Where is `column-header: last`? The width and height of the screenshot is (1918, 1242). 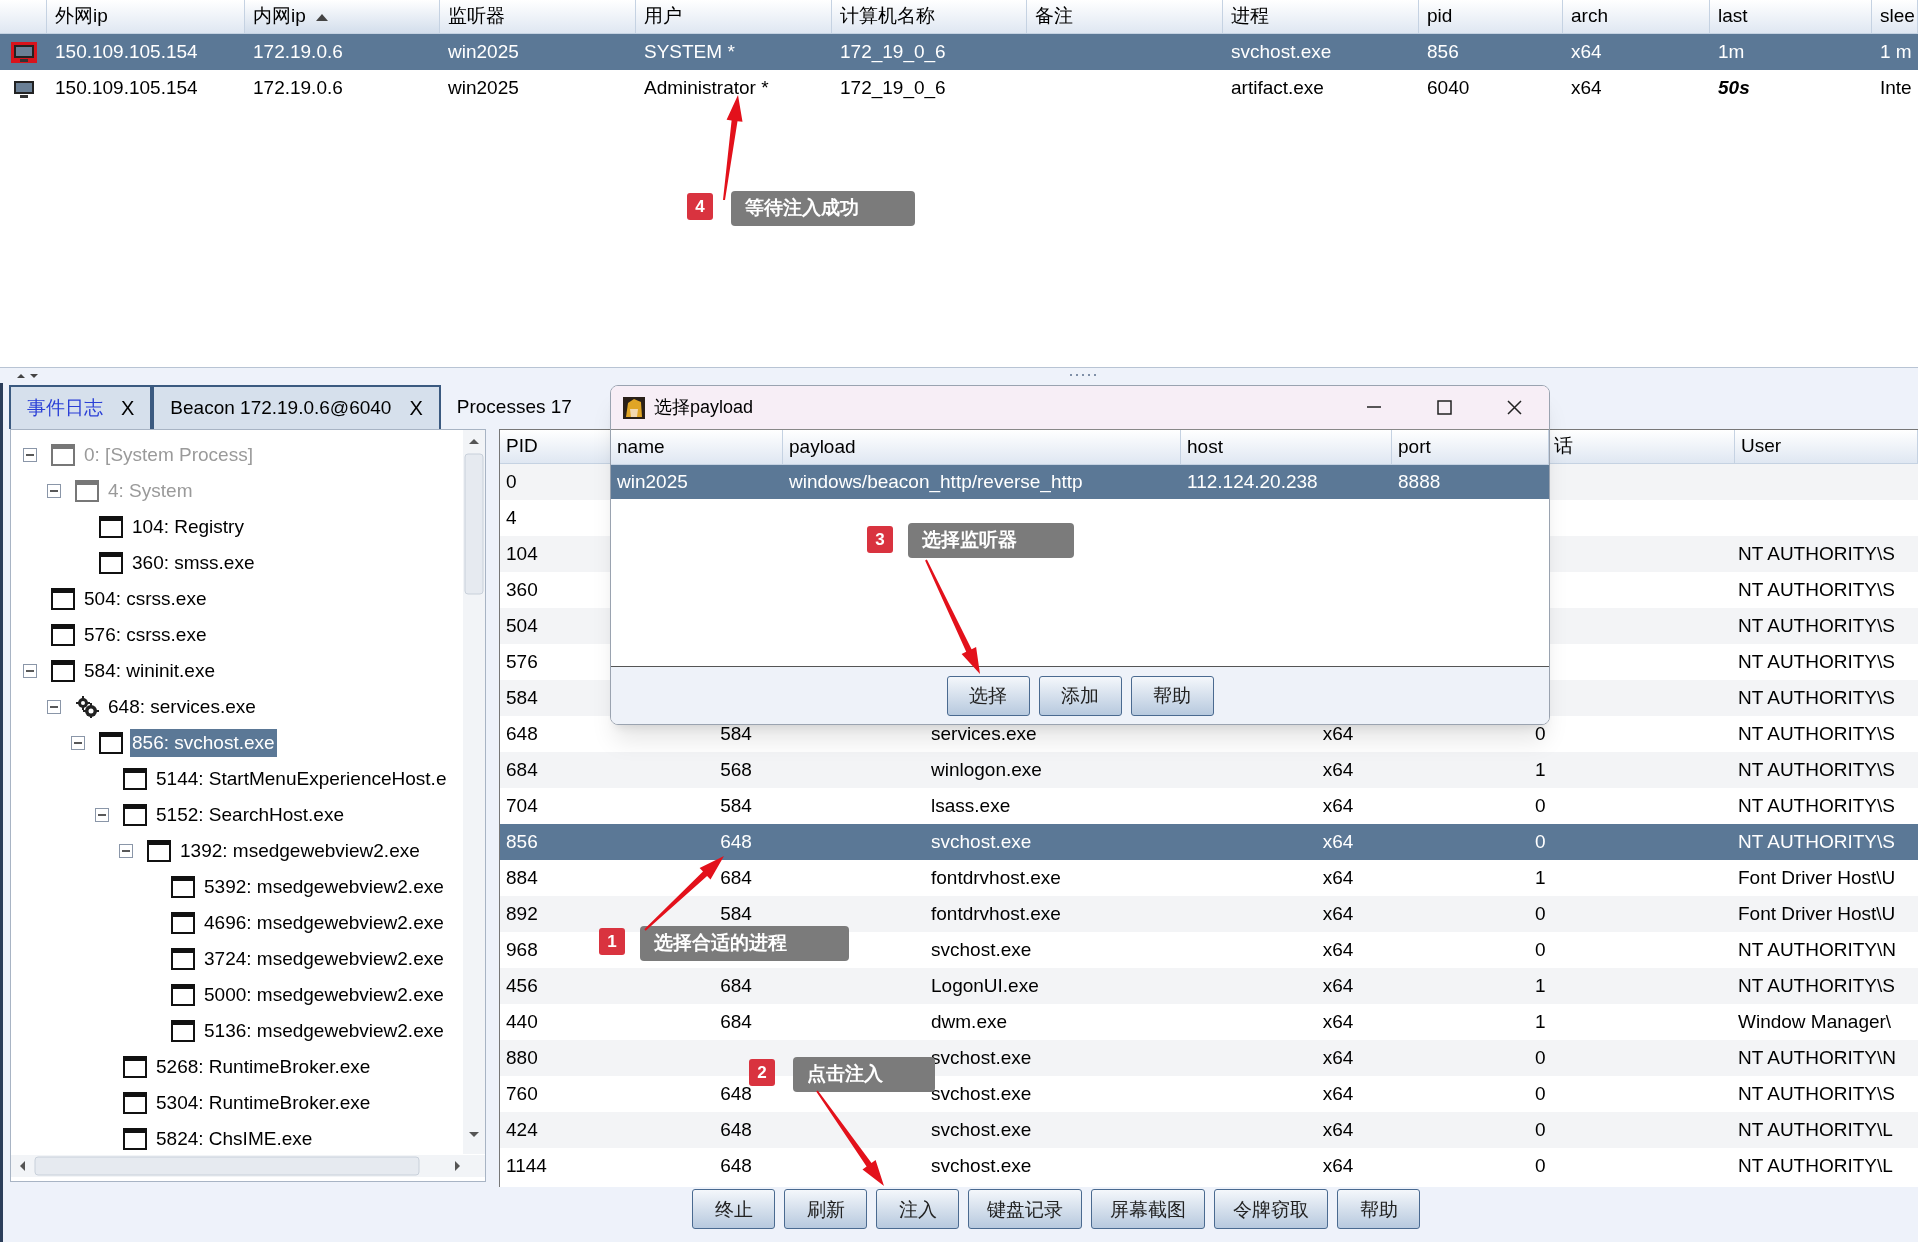
column-header: last is located at coordinates (1791, 17).